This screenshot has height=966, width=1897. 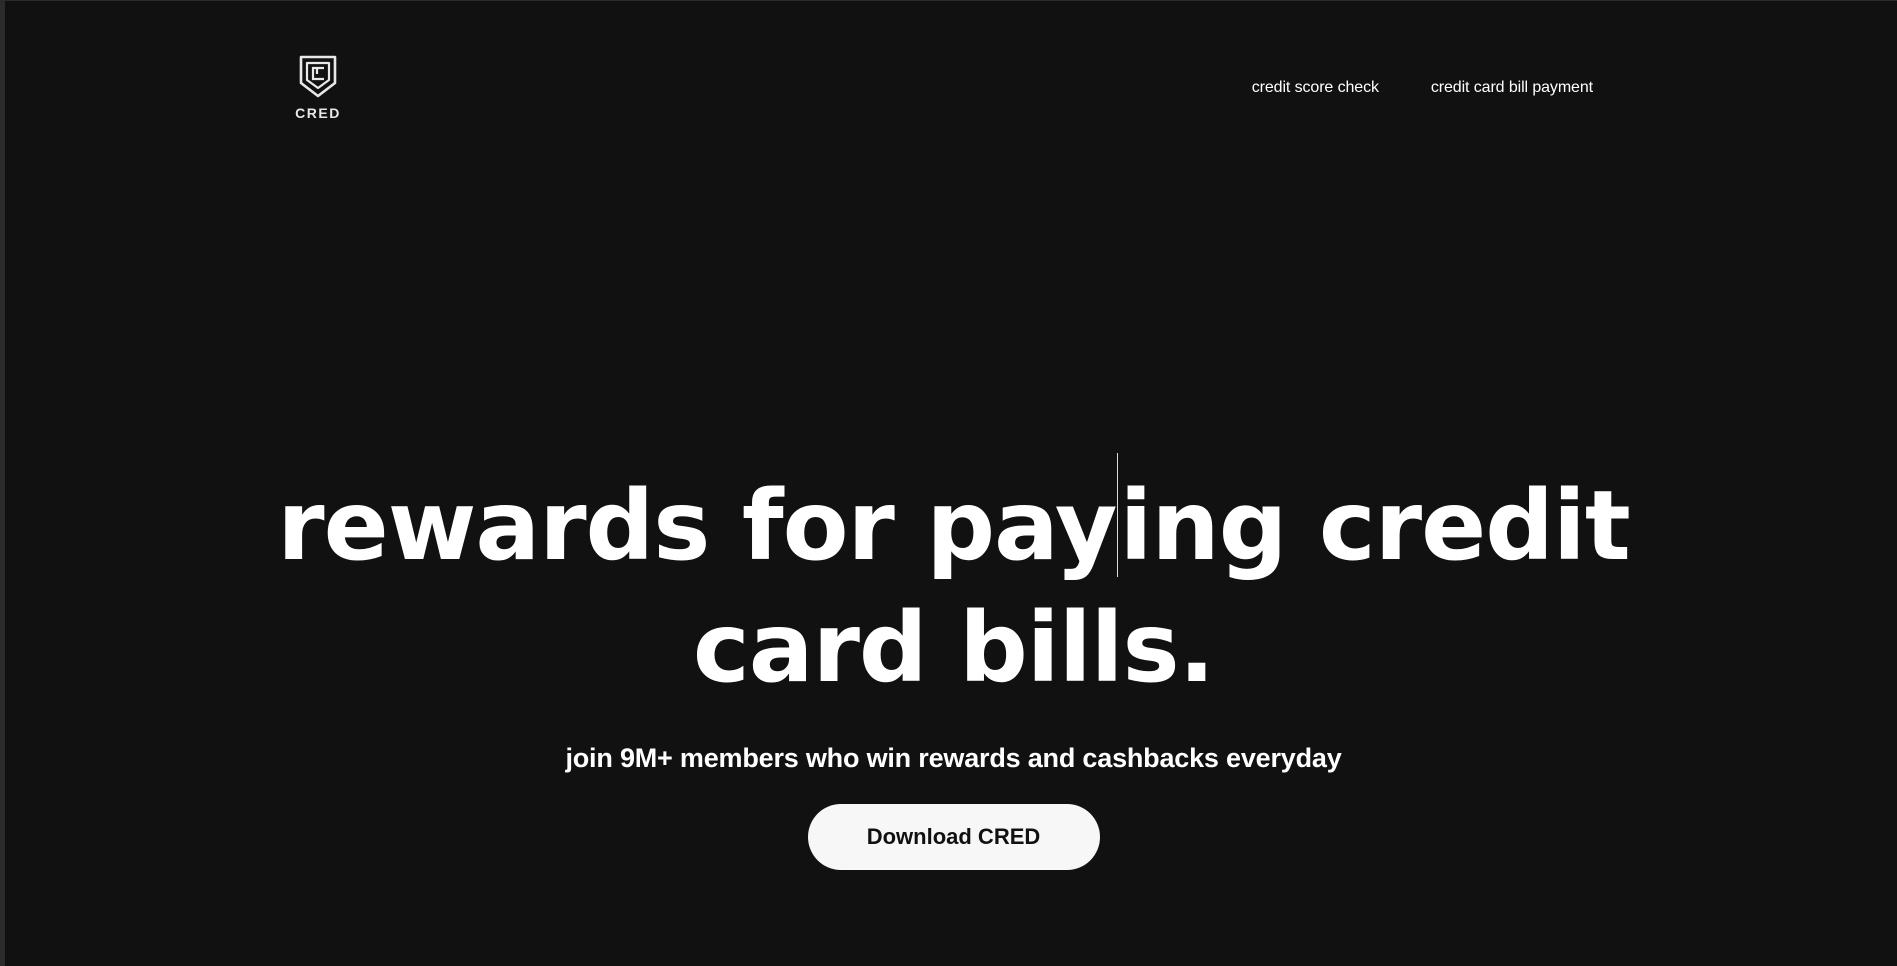 I want to click on nav-credit-score-check: credit score check, so click(x=1315, y=88).